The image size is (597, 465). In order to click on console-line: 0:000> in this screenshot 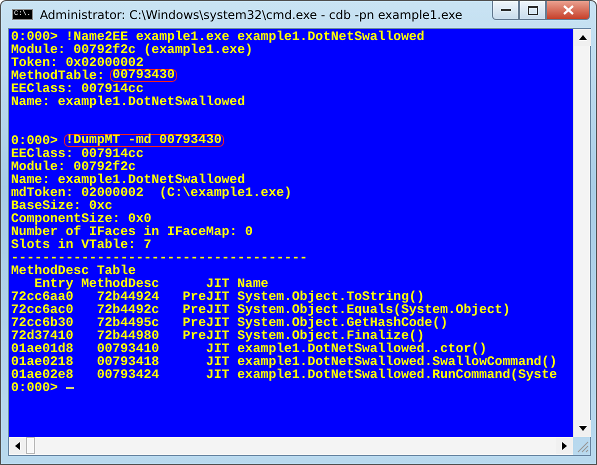, I will do `click(34, 140)`.